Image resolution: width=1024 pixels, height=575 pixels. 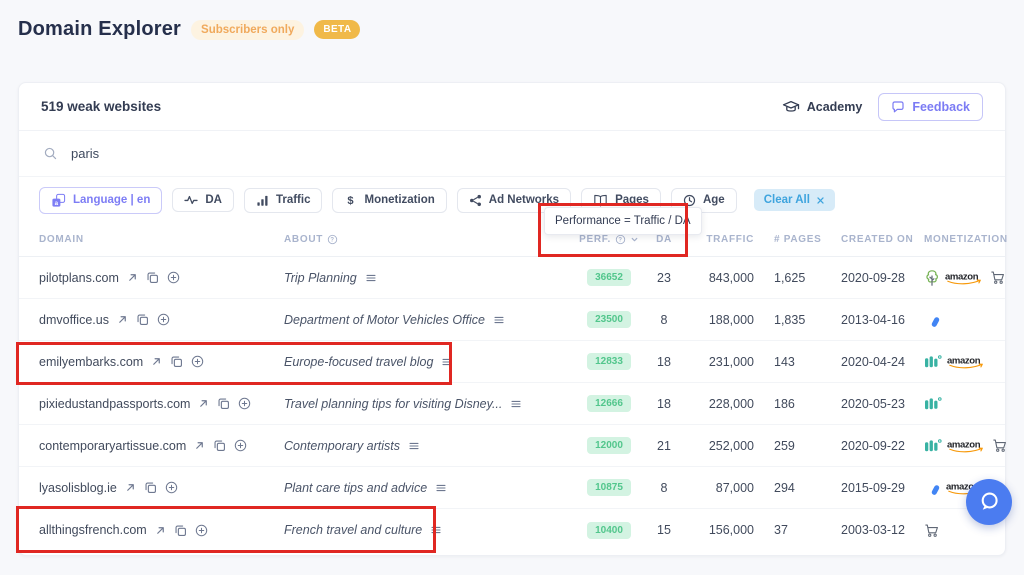 What do you see at coordinates (689, 200) in the screenshot?
I see `clock-icon` at bounding box center [689, 200].